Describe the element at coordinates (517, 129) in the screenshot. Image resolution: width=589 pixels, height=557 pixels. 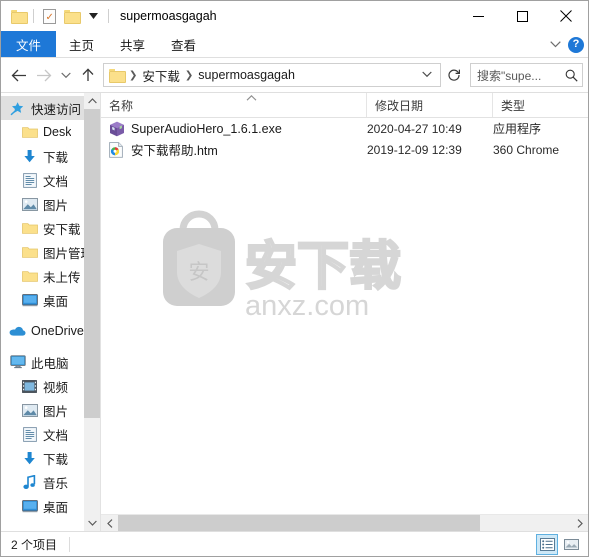
I see `file-type-cell: 应用程序` at that location.